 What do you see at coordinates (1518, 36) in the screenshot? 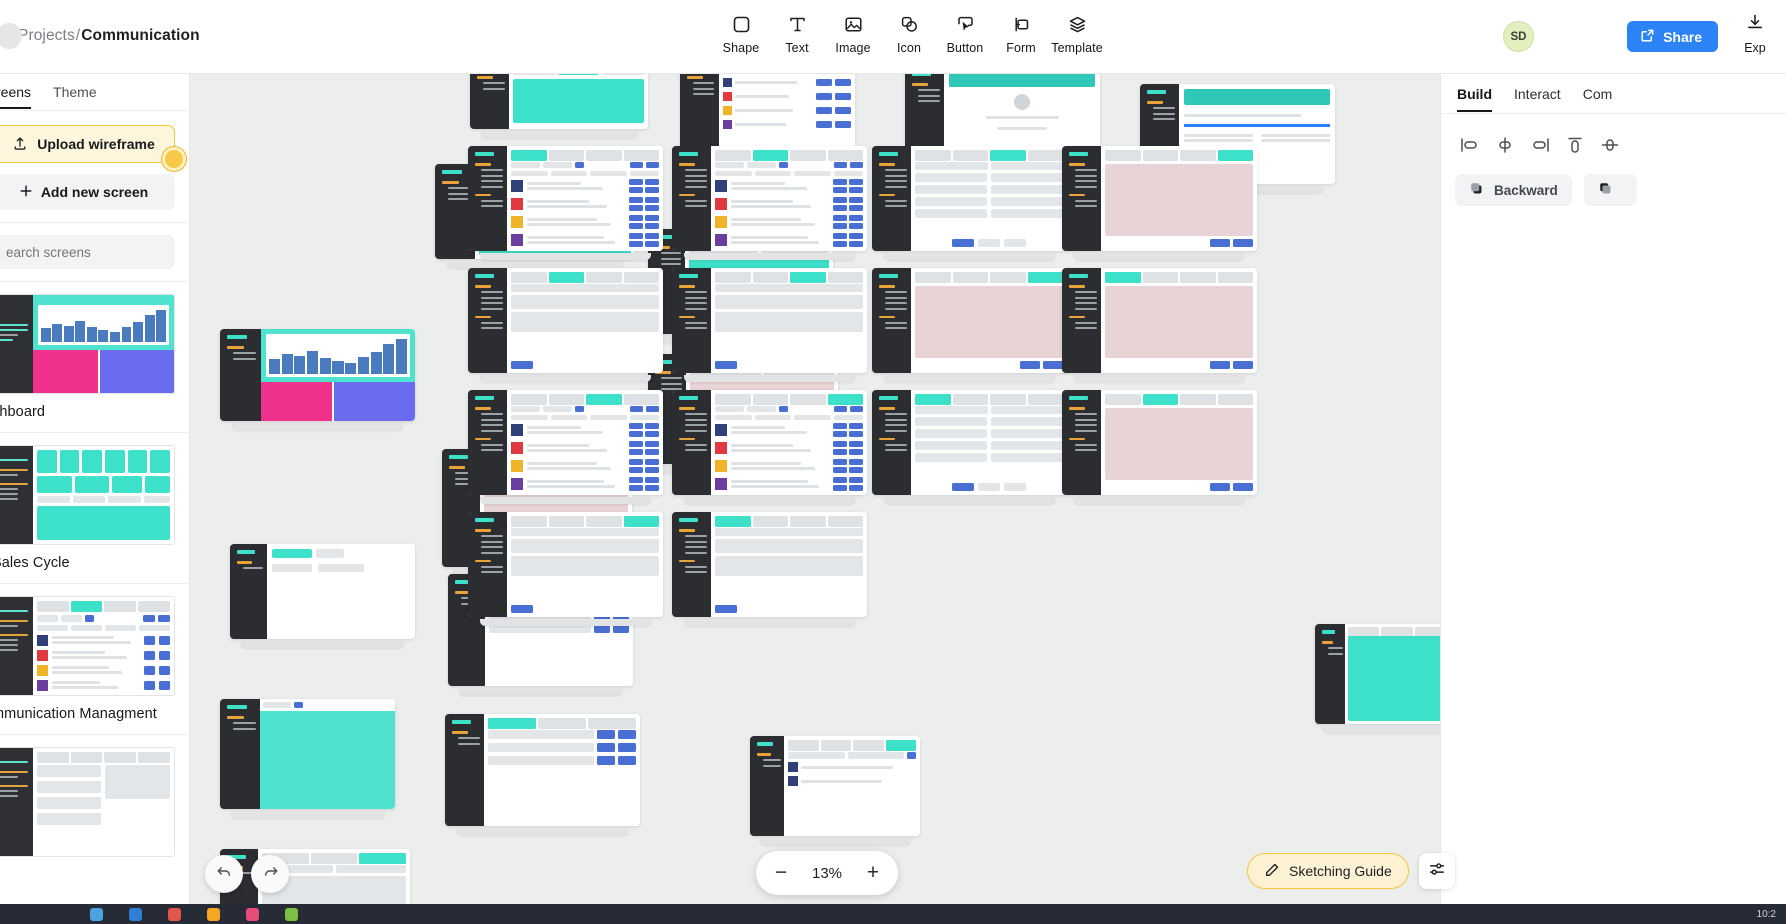
I see `avatar: SD` at bounding box center [1518, 36].